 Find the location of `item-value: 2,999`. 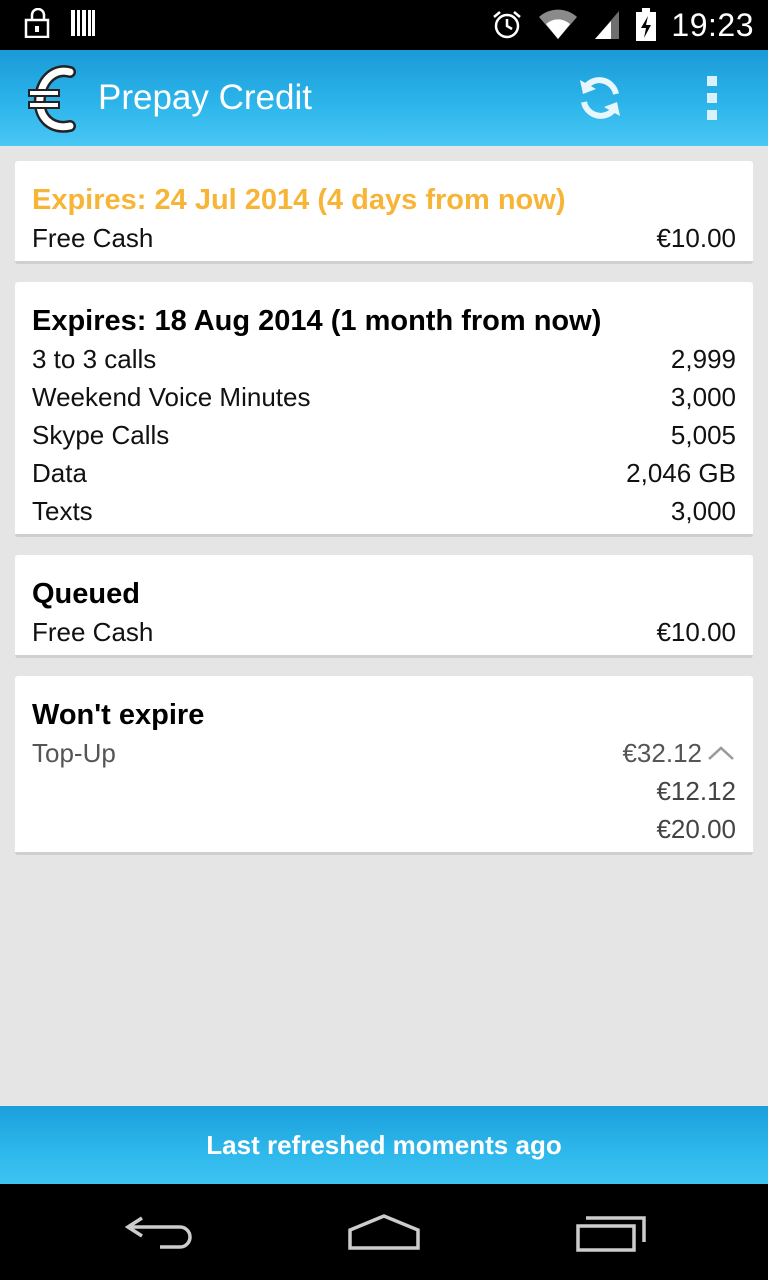

item-value: 2,999 is located at coordinates (703, 359).